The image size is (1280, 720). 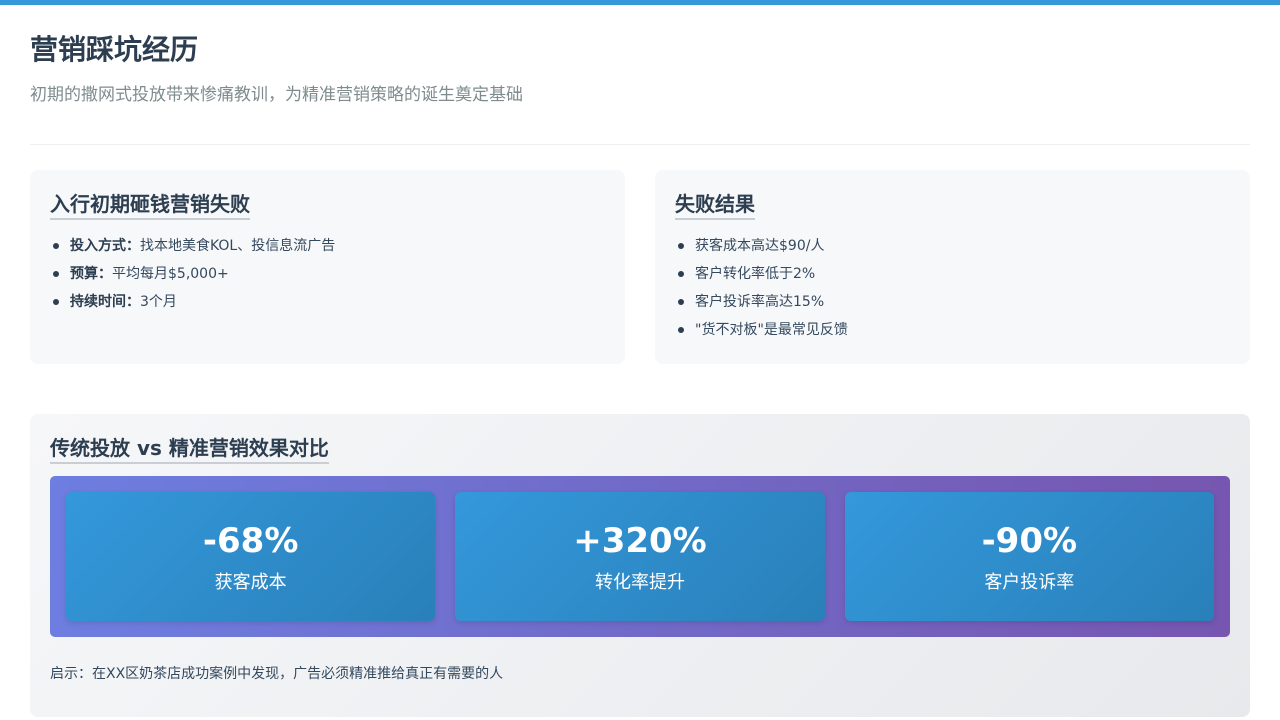 I want to click on item-text: "货不对板"是最常见反馈, so click(x=771, y=330).